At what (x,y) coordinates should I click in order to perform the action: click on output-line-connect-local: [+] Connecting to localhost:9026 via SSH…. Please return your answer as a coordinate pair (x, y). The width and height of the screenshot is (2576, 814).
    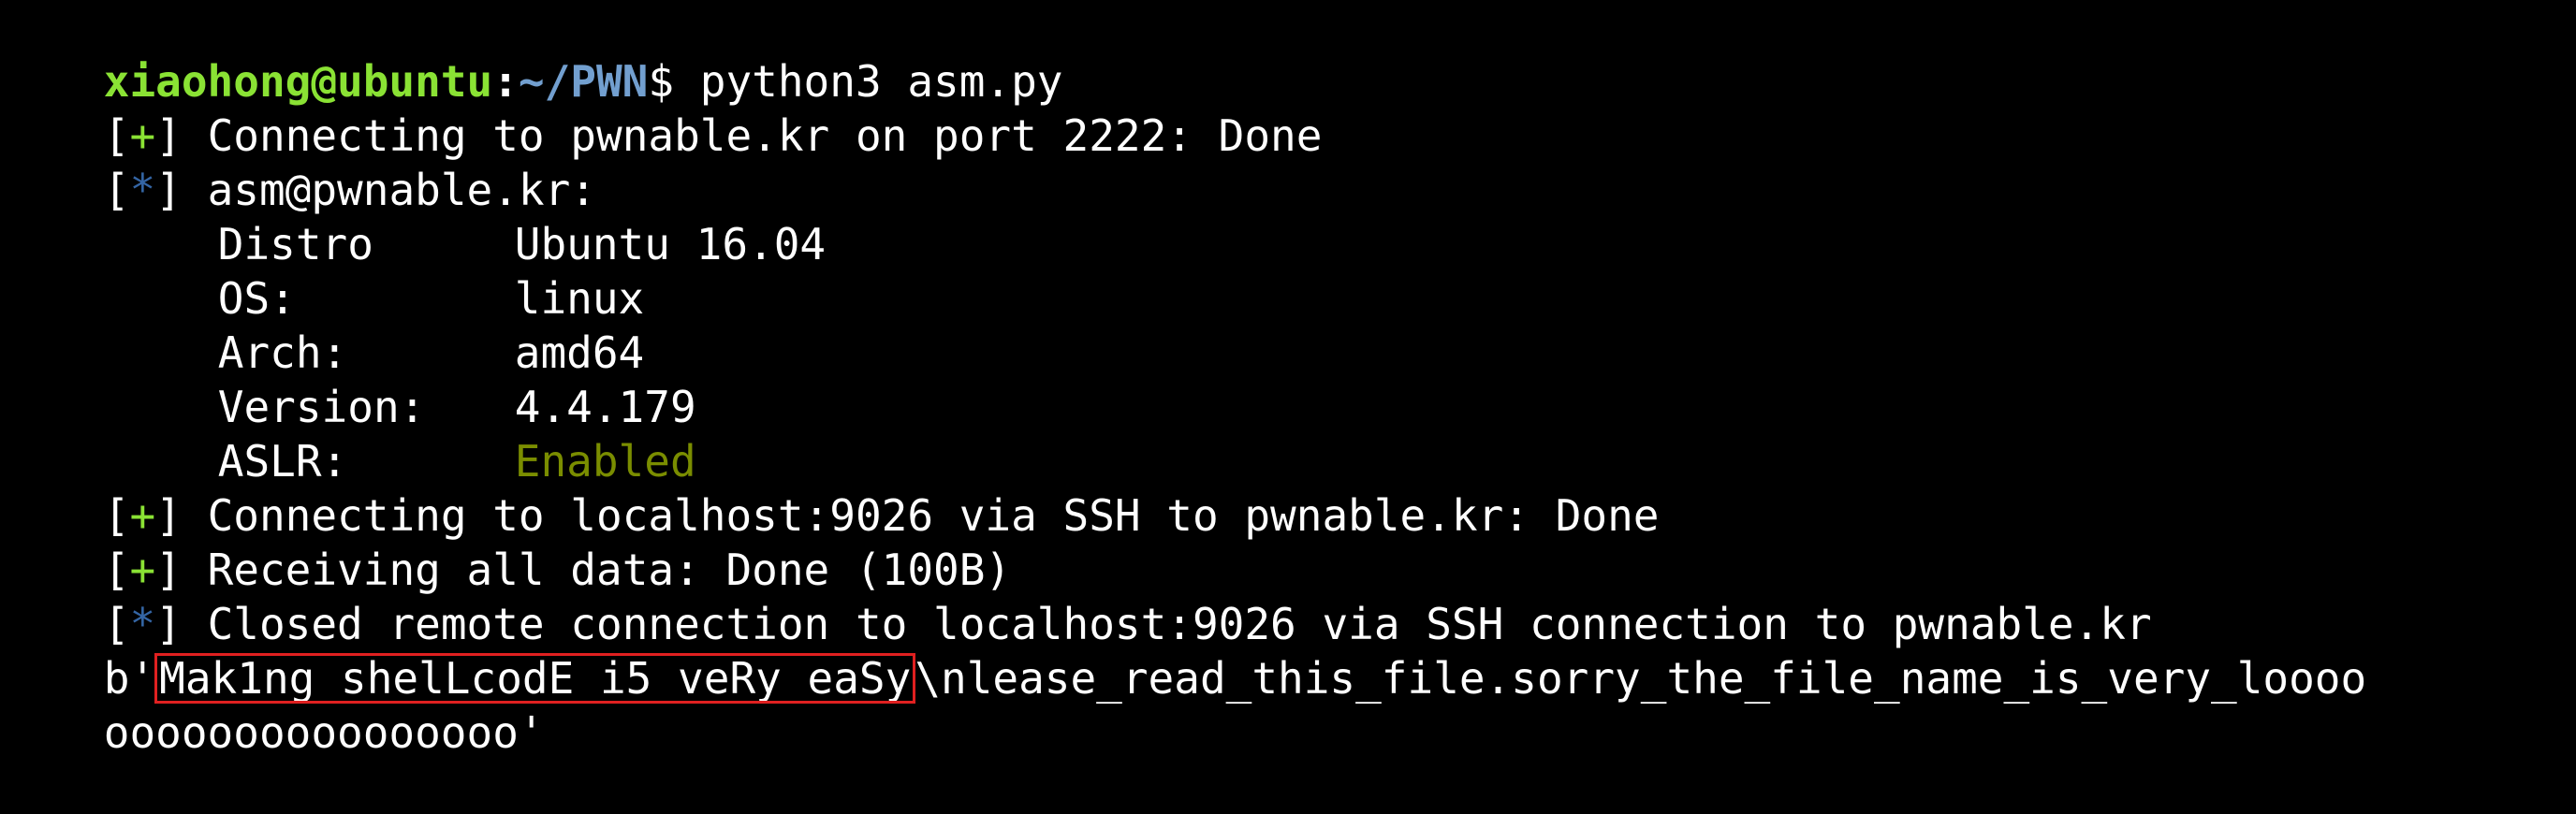
    Looking at the image, I should click on (830, 487).